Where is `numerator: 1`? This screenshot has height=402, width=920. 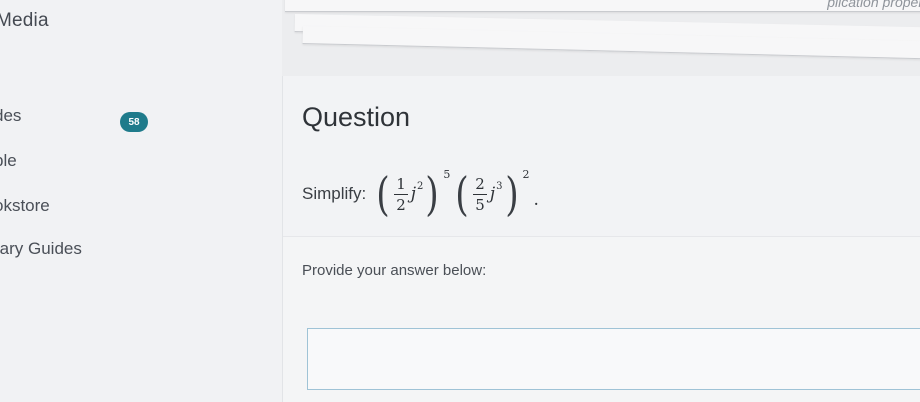
numerator: 1 is located at coordinates (401, 184).